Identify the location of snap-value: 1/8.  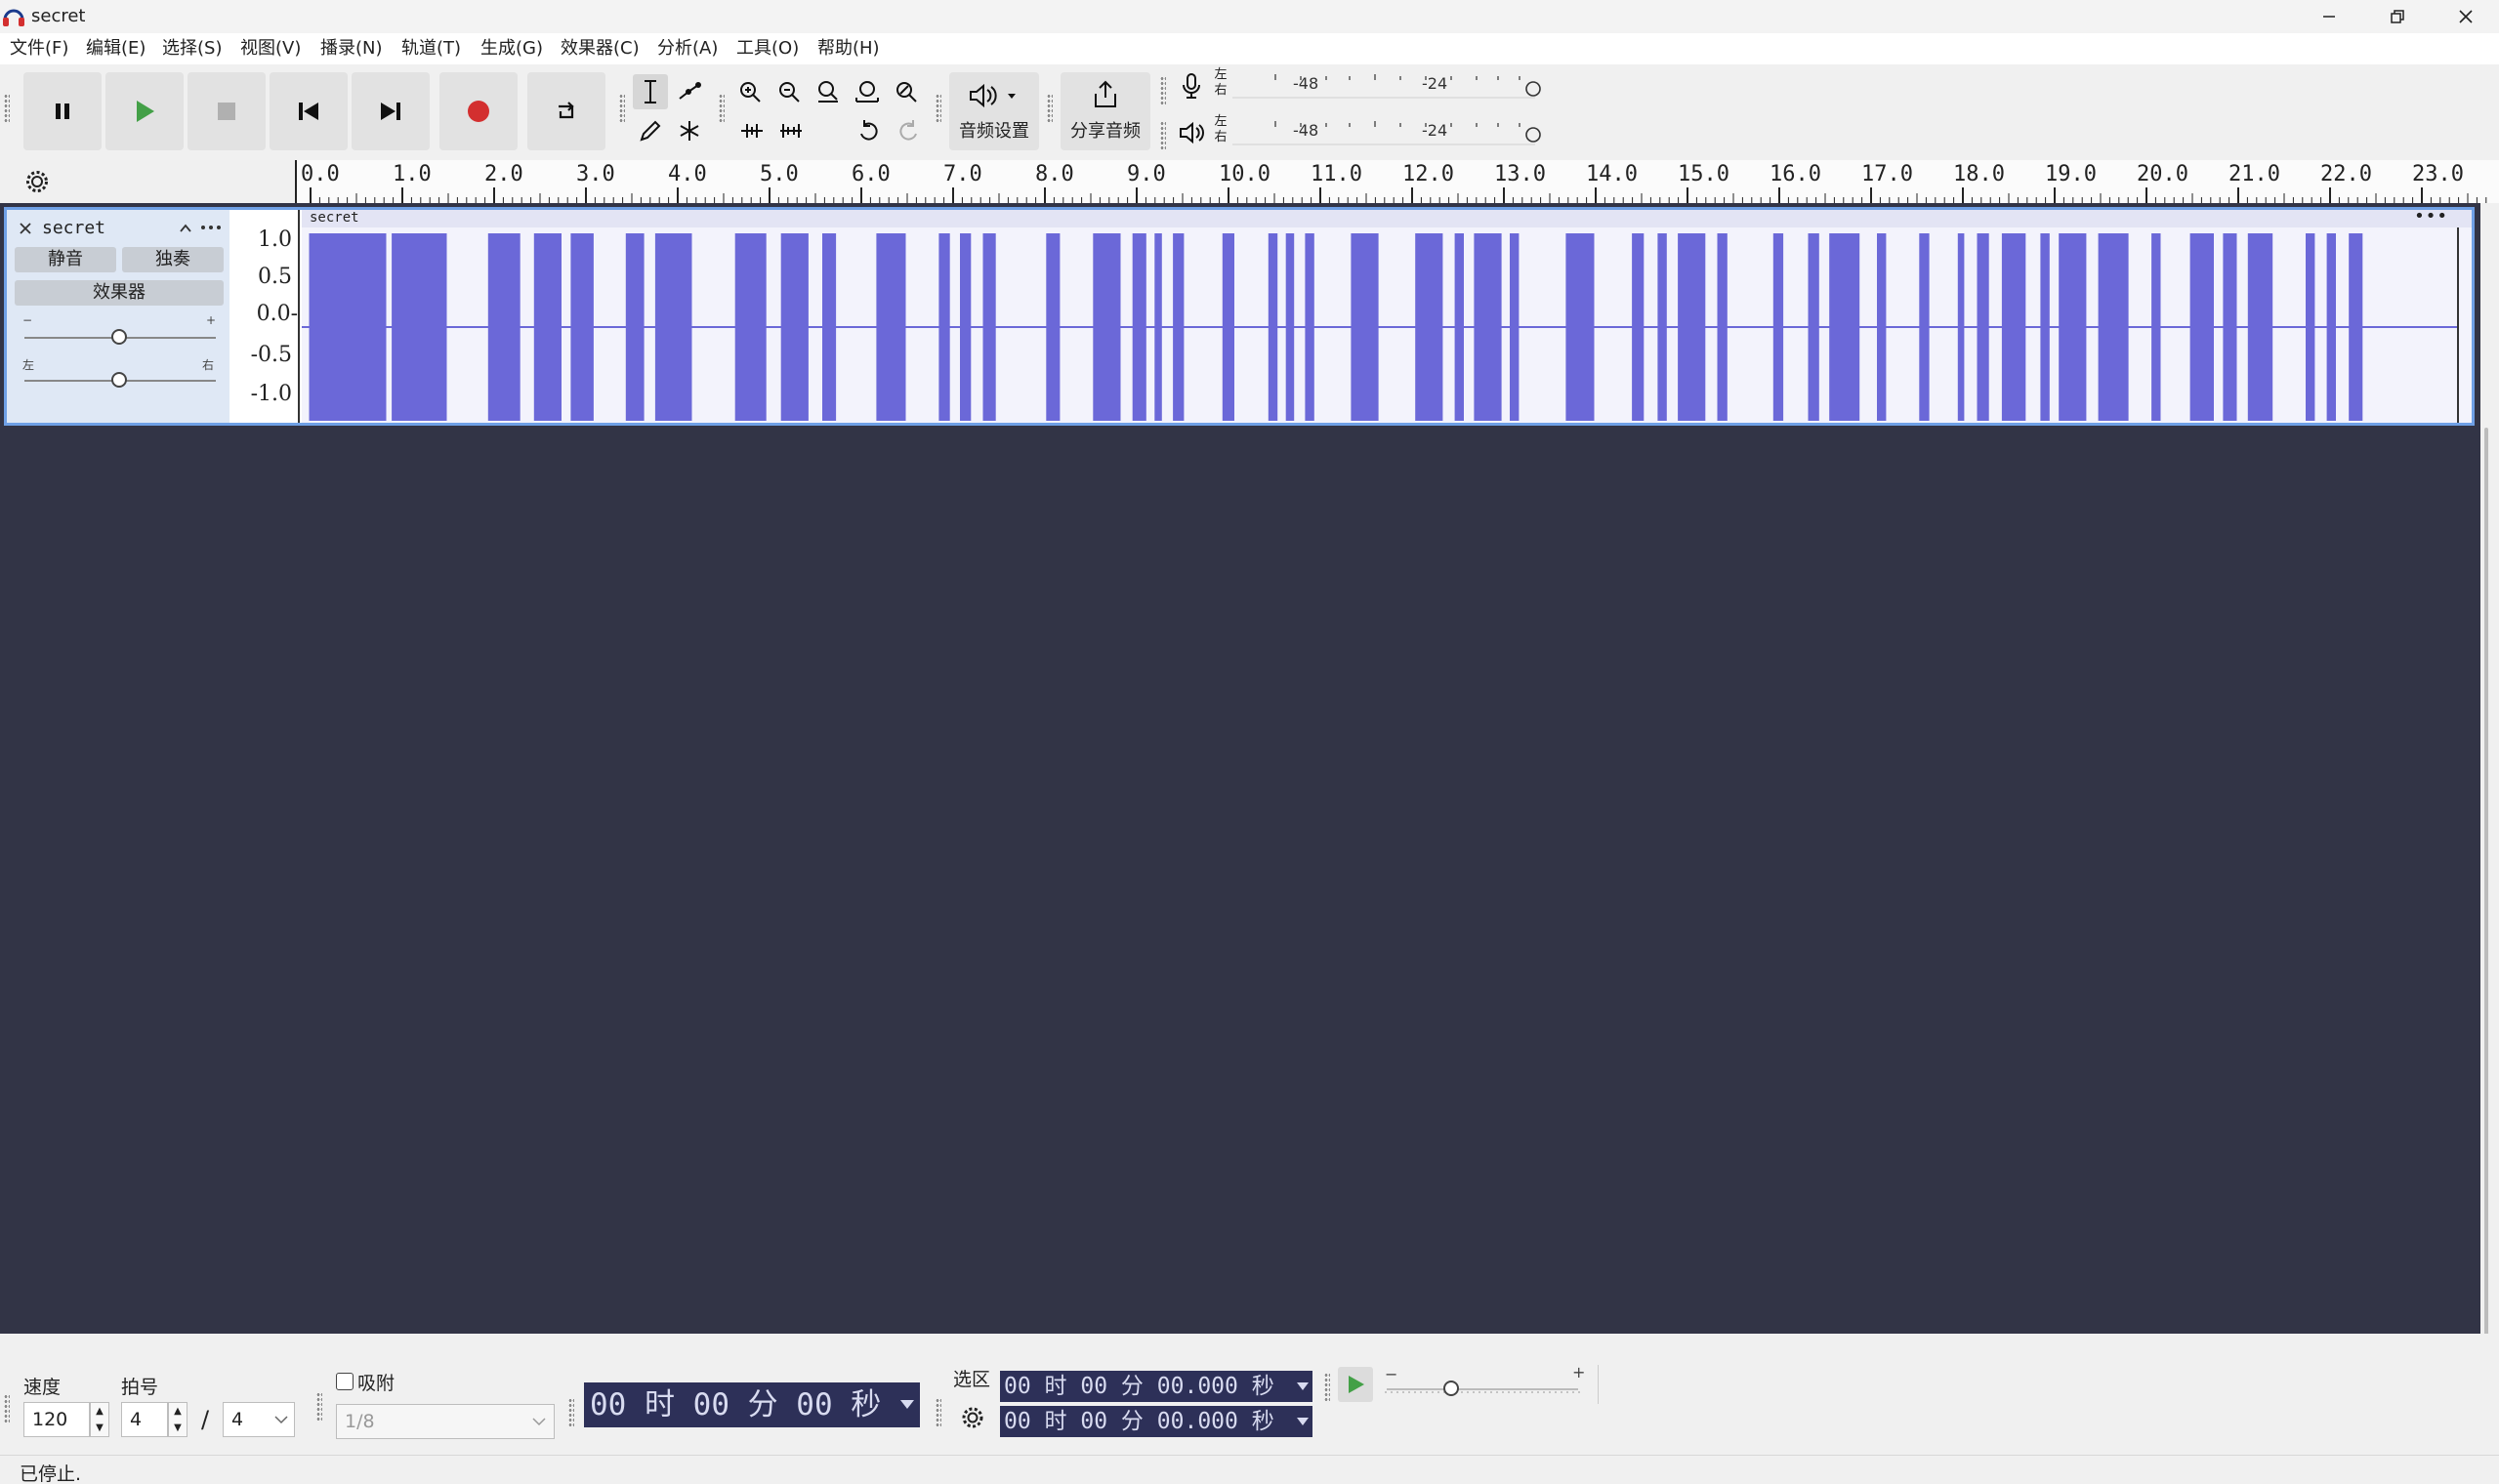
(360, 1421).